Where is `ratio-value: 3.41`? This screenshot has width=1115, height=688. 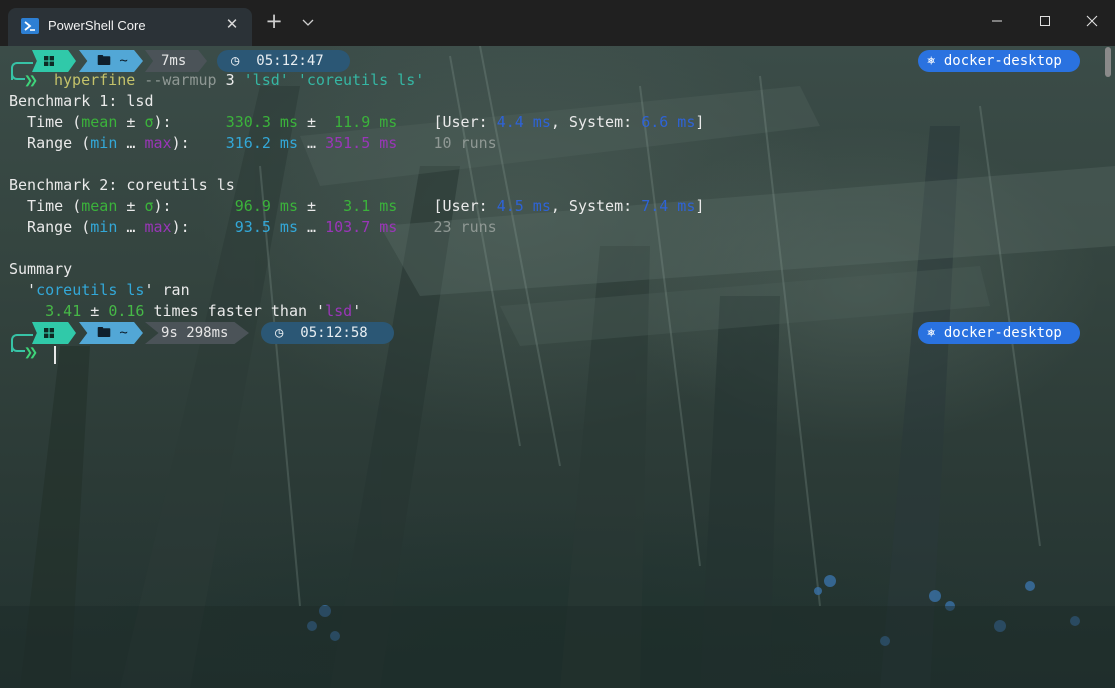 ratio-value: 3.41 is located at coordinates (63, 311).